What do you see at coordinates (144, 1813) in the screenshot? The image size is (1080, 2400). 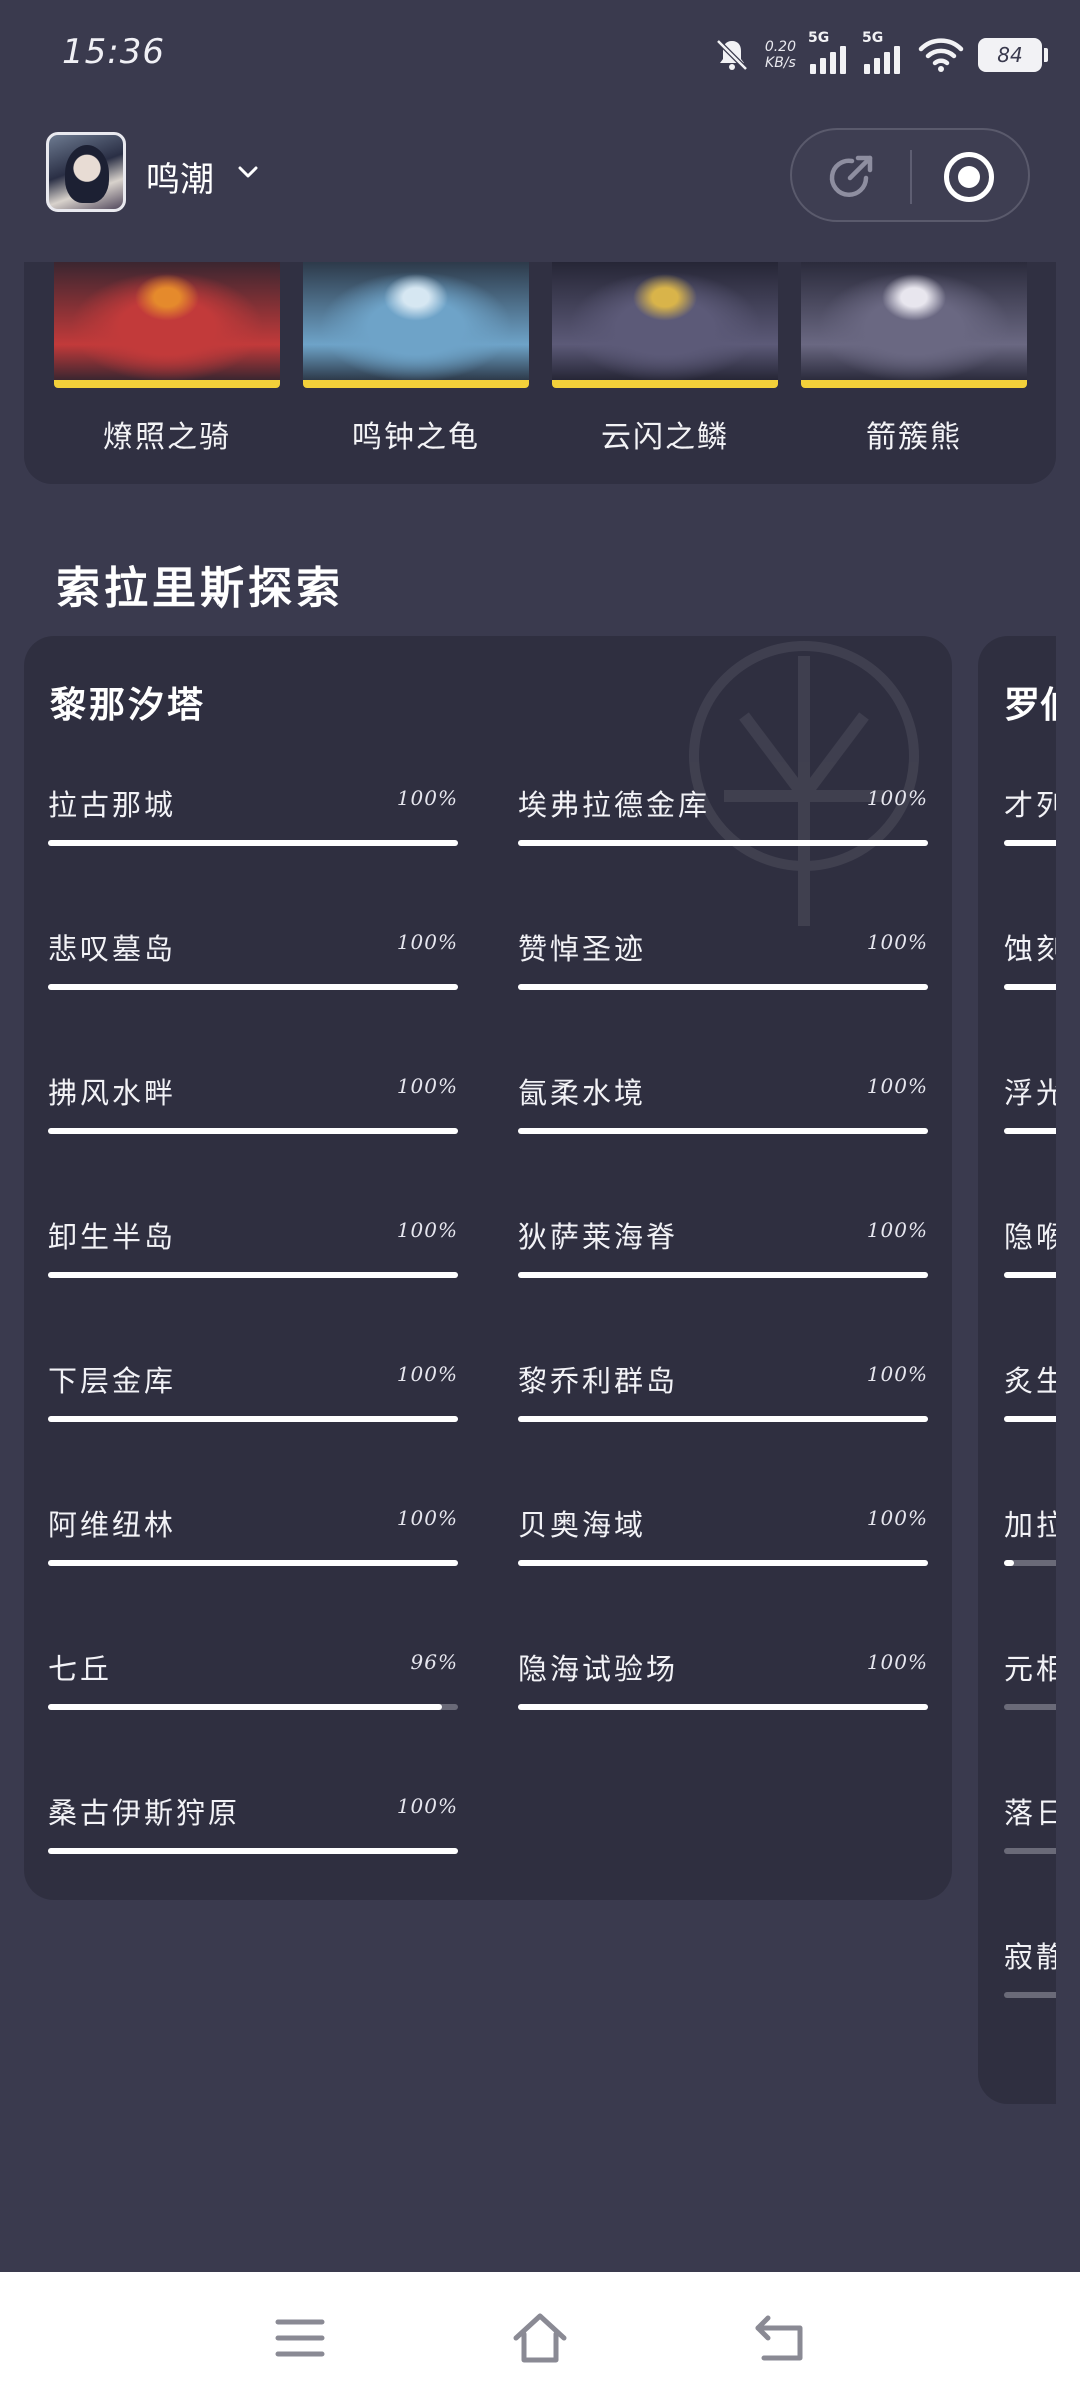 I see `area-name: 桑古伊斯狩原` at bounding box center [144, 1813].